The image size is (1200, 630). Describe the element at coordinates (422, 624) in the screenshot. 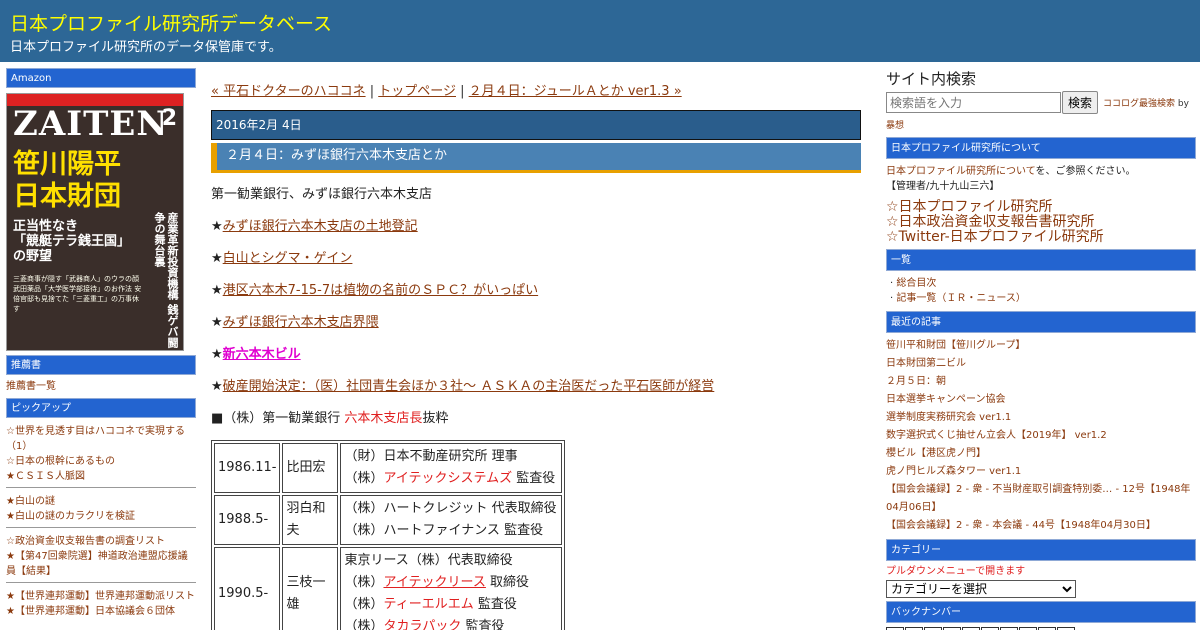

I see `company-link: タカラパック` at that location.